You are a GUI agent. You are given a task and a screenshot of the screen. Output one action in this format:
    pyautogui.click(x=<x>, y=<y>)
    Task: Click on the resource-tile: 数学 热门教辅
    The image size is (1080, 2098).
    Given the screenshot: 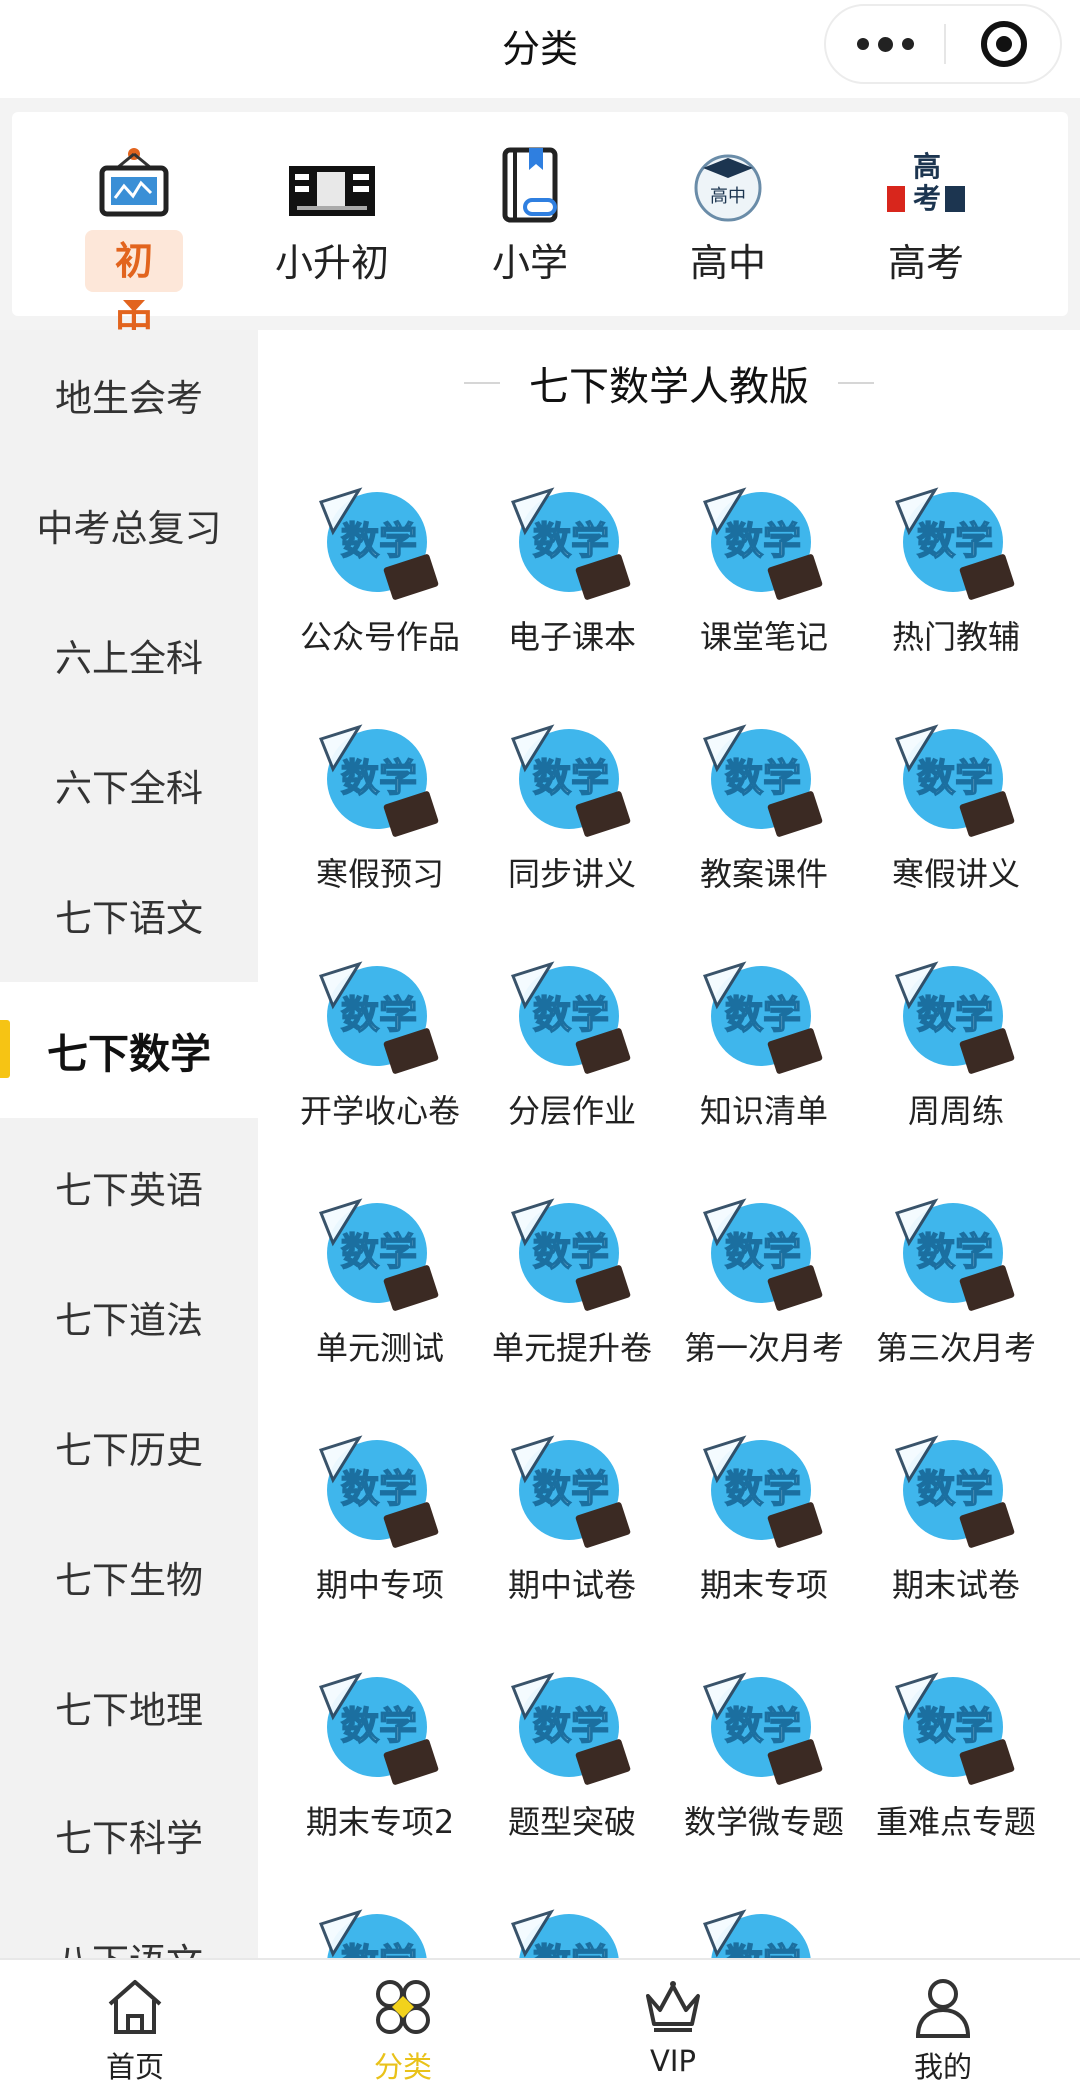 What is the action you would take?
    pyautogui.click(x=956, y=590)
    